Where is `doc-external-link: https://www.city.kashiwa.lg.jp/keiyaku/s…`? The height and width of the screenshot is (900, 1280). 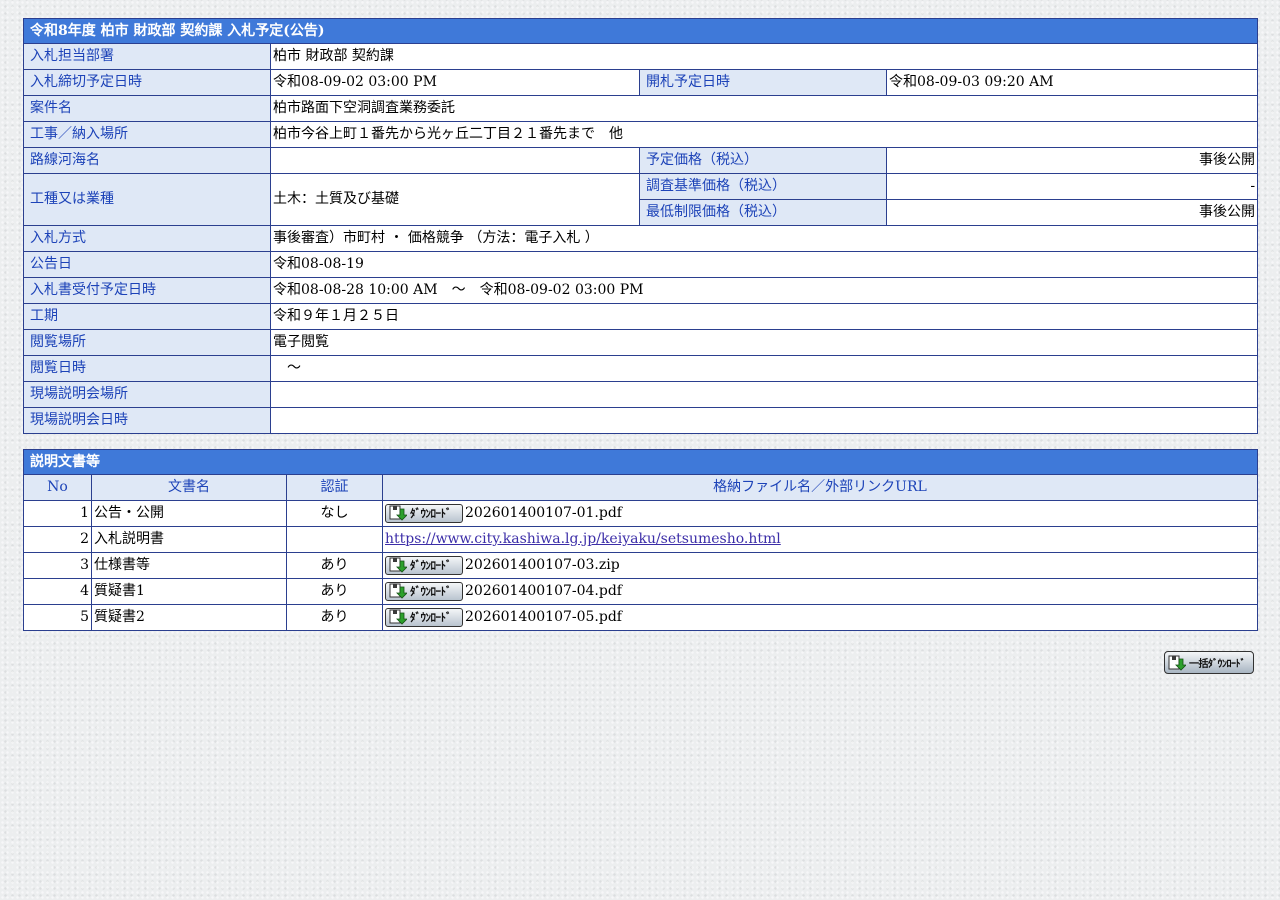
doc-external-link: https://www.city.kashiwa.lg.jp/keiyaku/s… is located at coordinates (583, 539).